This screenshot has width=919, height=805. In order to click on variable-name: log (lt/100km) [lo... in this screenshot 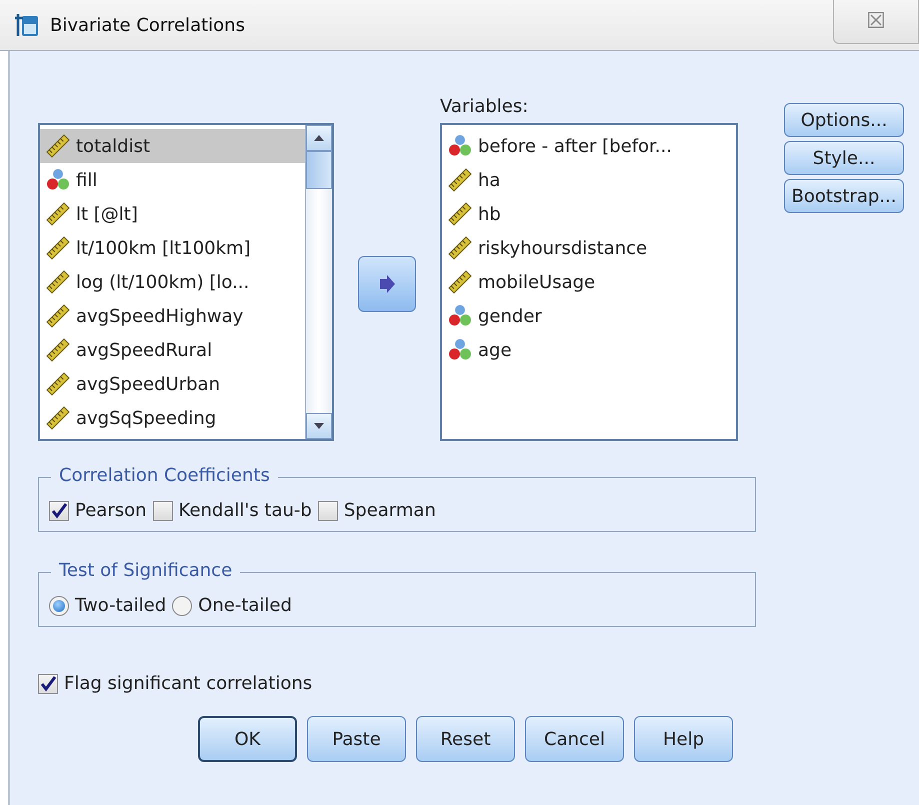, I will do `click(163, 282)`.